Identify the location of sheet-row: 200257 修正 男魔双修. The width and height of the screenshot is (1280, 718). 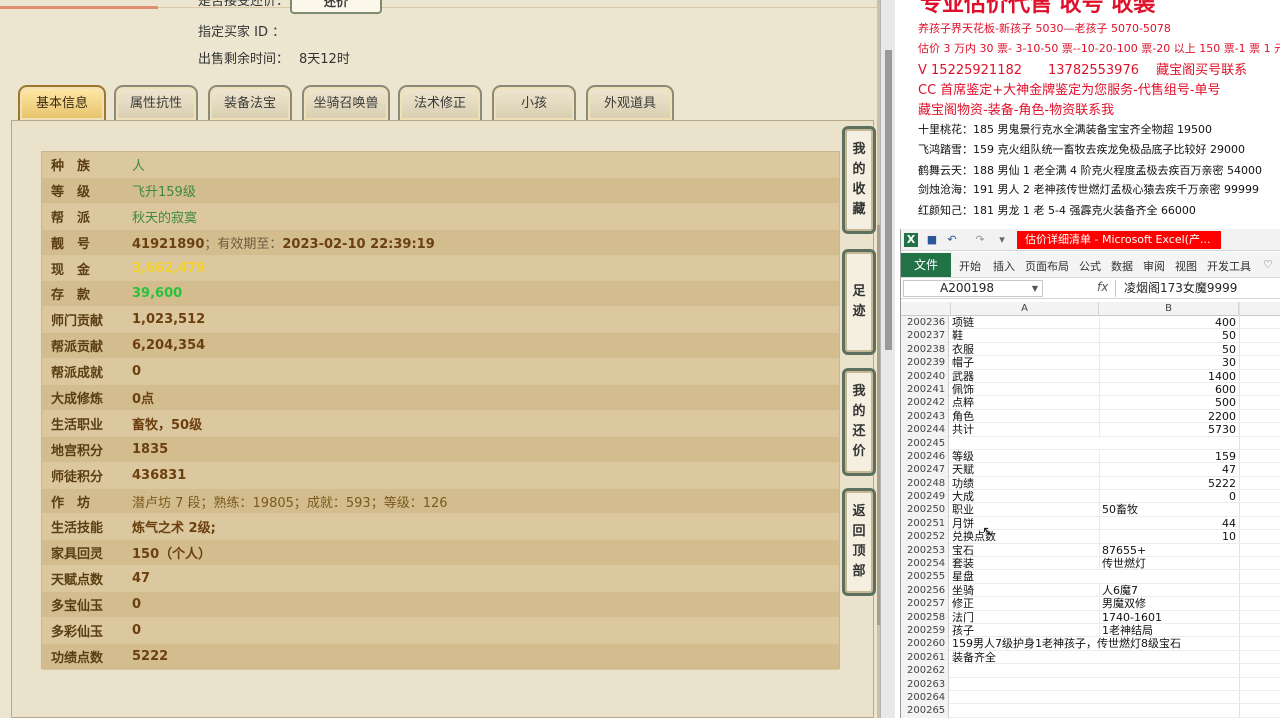
(1090, 604).